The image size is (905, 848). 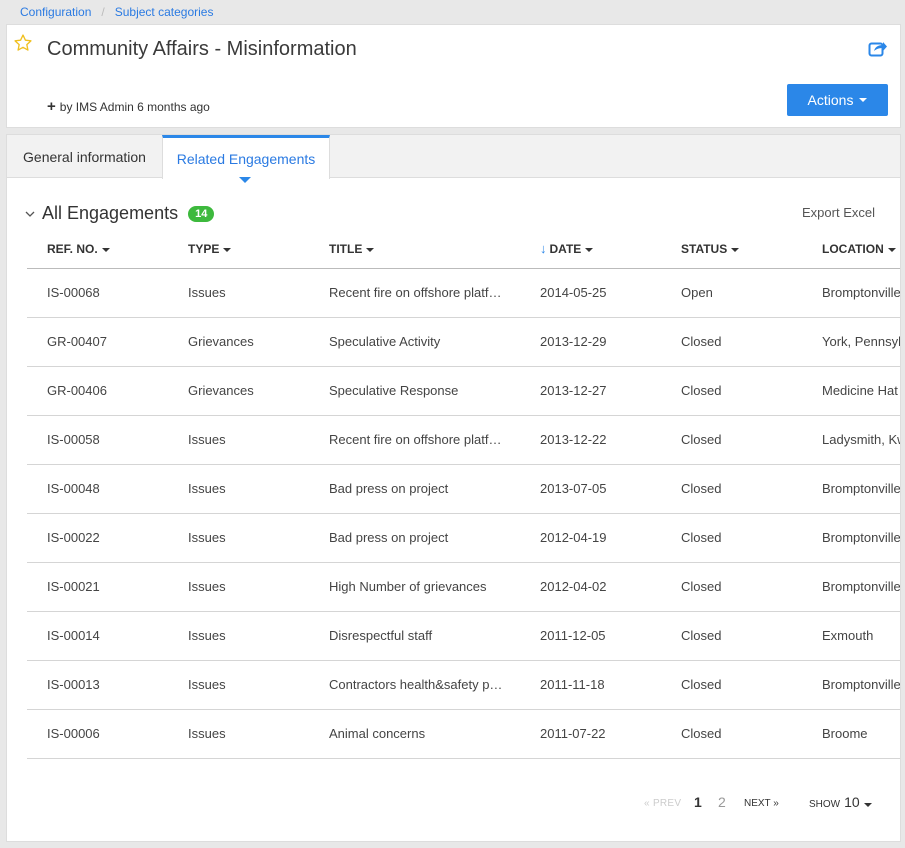 I want to click on date-cell: 2011-07-22, so click(x=590, y=734).